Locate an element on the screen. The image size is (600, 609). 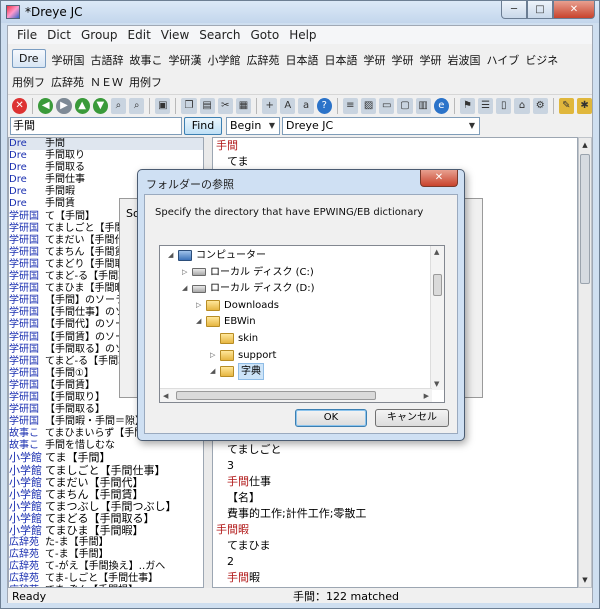
list-item: 広辞苑てま-ぞん【手間損】 is located at coordinates (106, 586).